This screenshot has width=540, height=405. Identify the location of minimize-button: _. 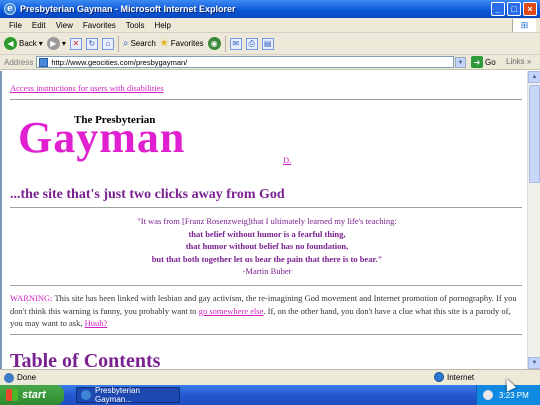
(498, 9).